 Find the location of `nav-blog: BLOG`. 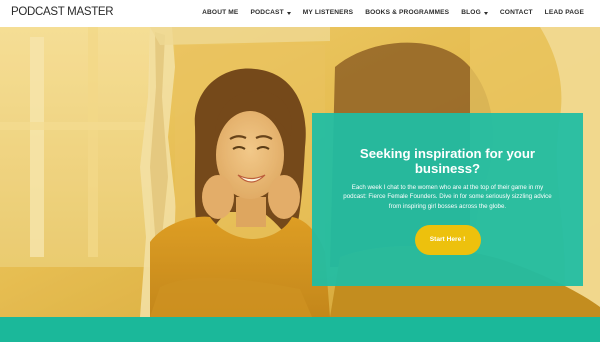

nav-blog: BLOG is located at coordinates (474, 12).